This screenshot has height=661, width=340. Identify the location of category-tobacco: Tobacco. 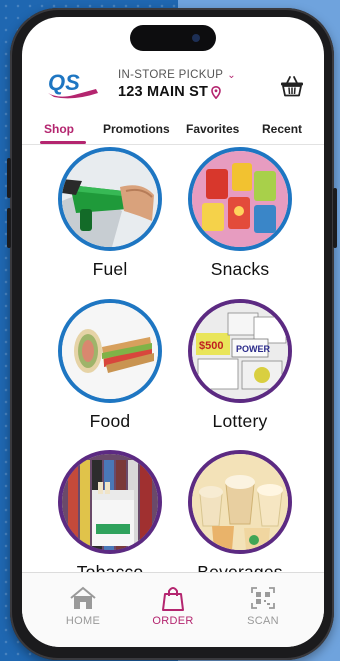
(110, 516).